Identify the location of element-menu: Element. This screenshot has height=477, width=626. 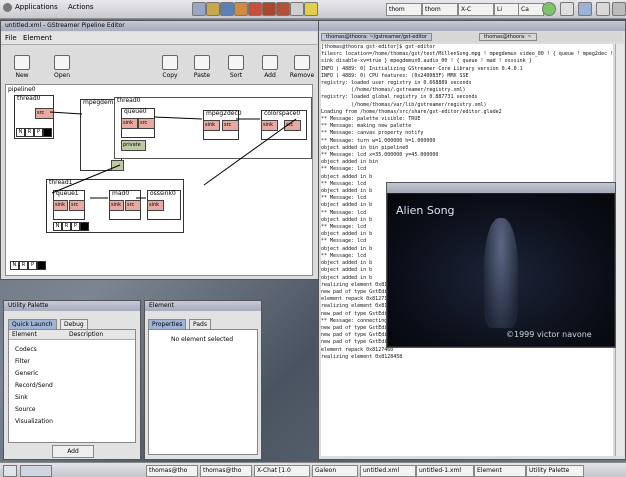
(37, 38).